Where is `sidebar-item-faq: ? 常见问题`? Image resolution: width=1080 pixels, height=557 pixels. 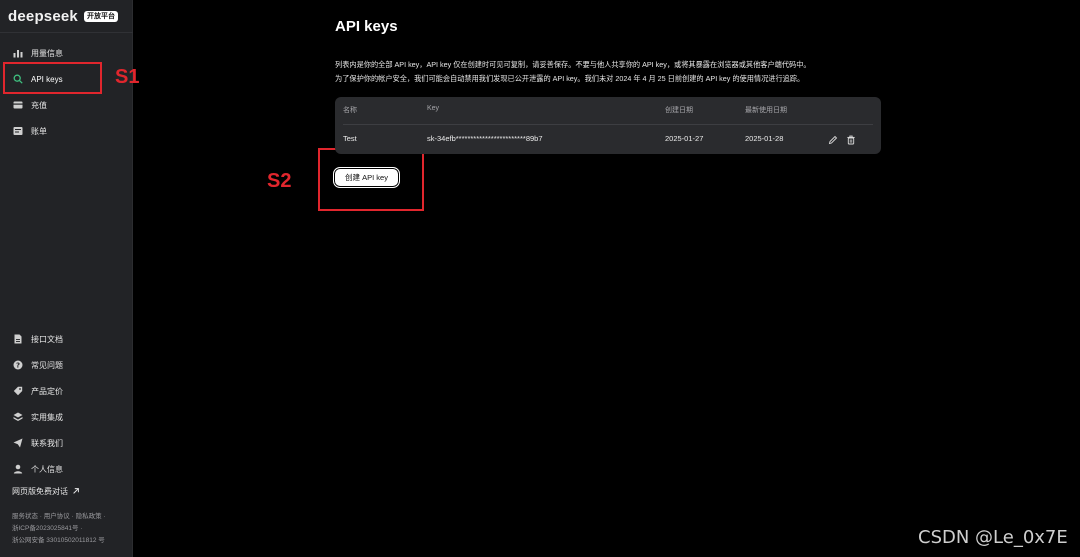 sidebar-item-faq: ? 常见问题 is located at coordinates (66, 365).